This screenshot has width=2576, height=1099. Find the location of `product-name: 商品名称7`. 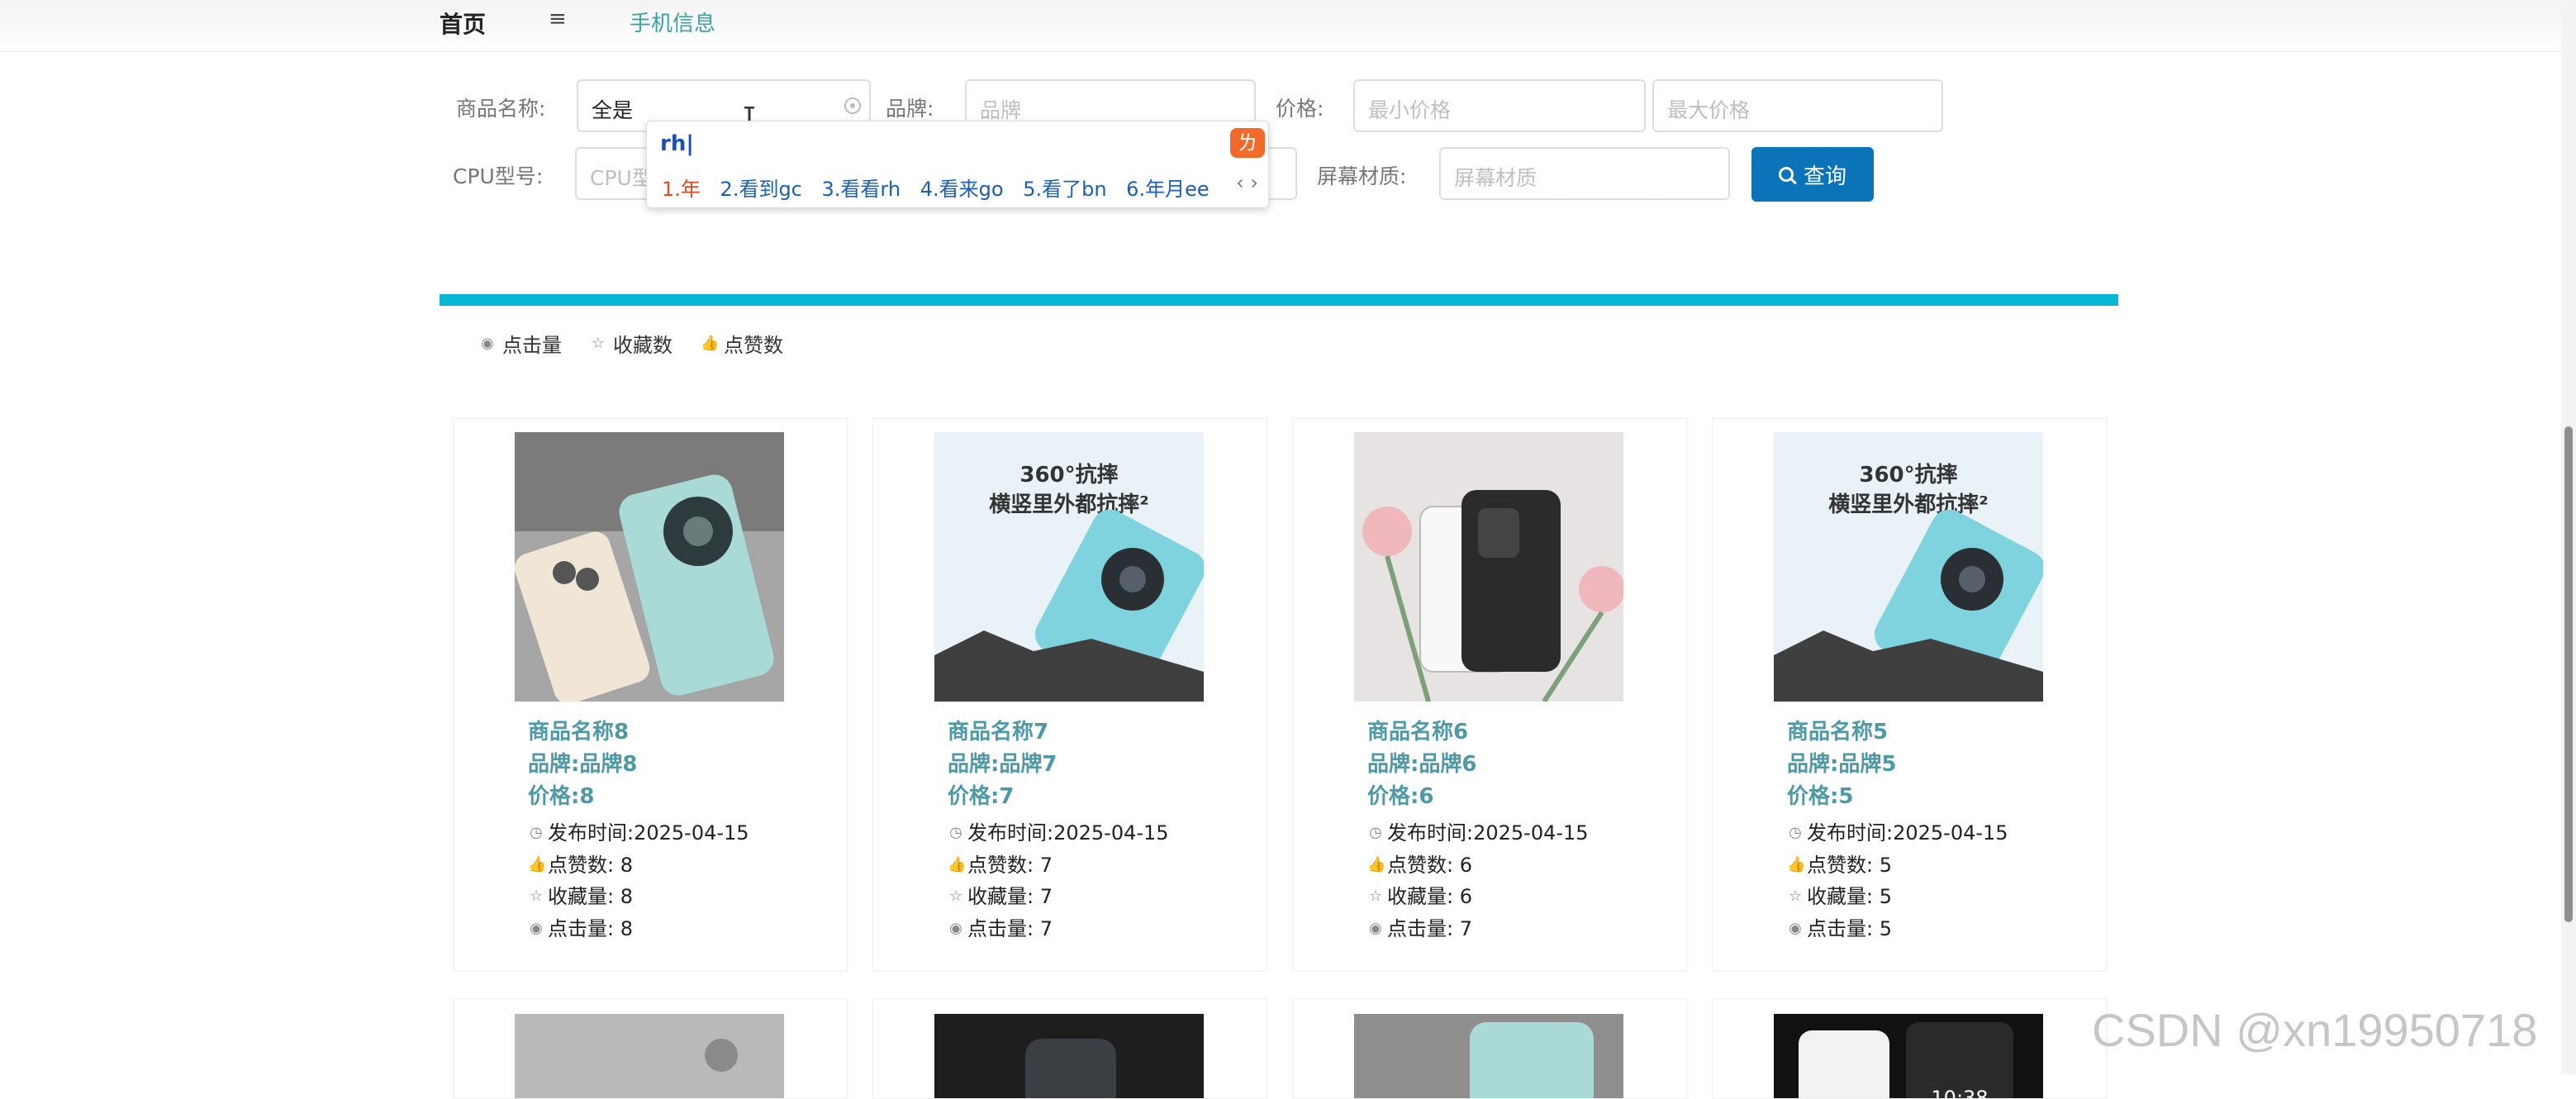

product-name: 商品名称7 is located at coordinates (1002, 732).